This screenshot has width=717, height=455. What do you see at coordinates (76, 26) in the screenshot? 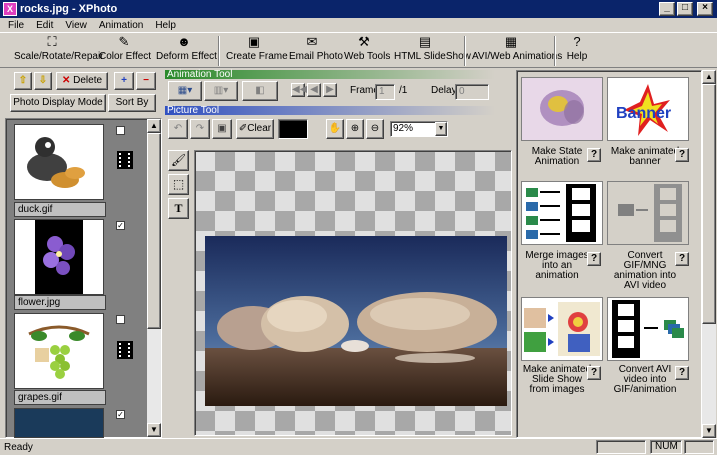
I see `menu-view: View` at bounding box center [76, 26].